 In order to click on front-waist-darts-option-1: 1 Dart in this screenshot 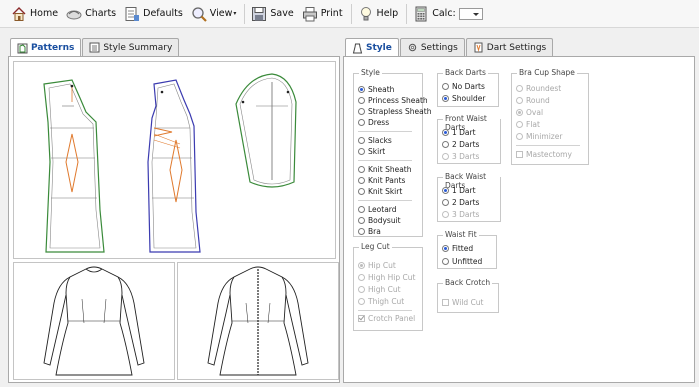, I will do `click(459, 132)`.